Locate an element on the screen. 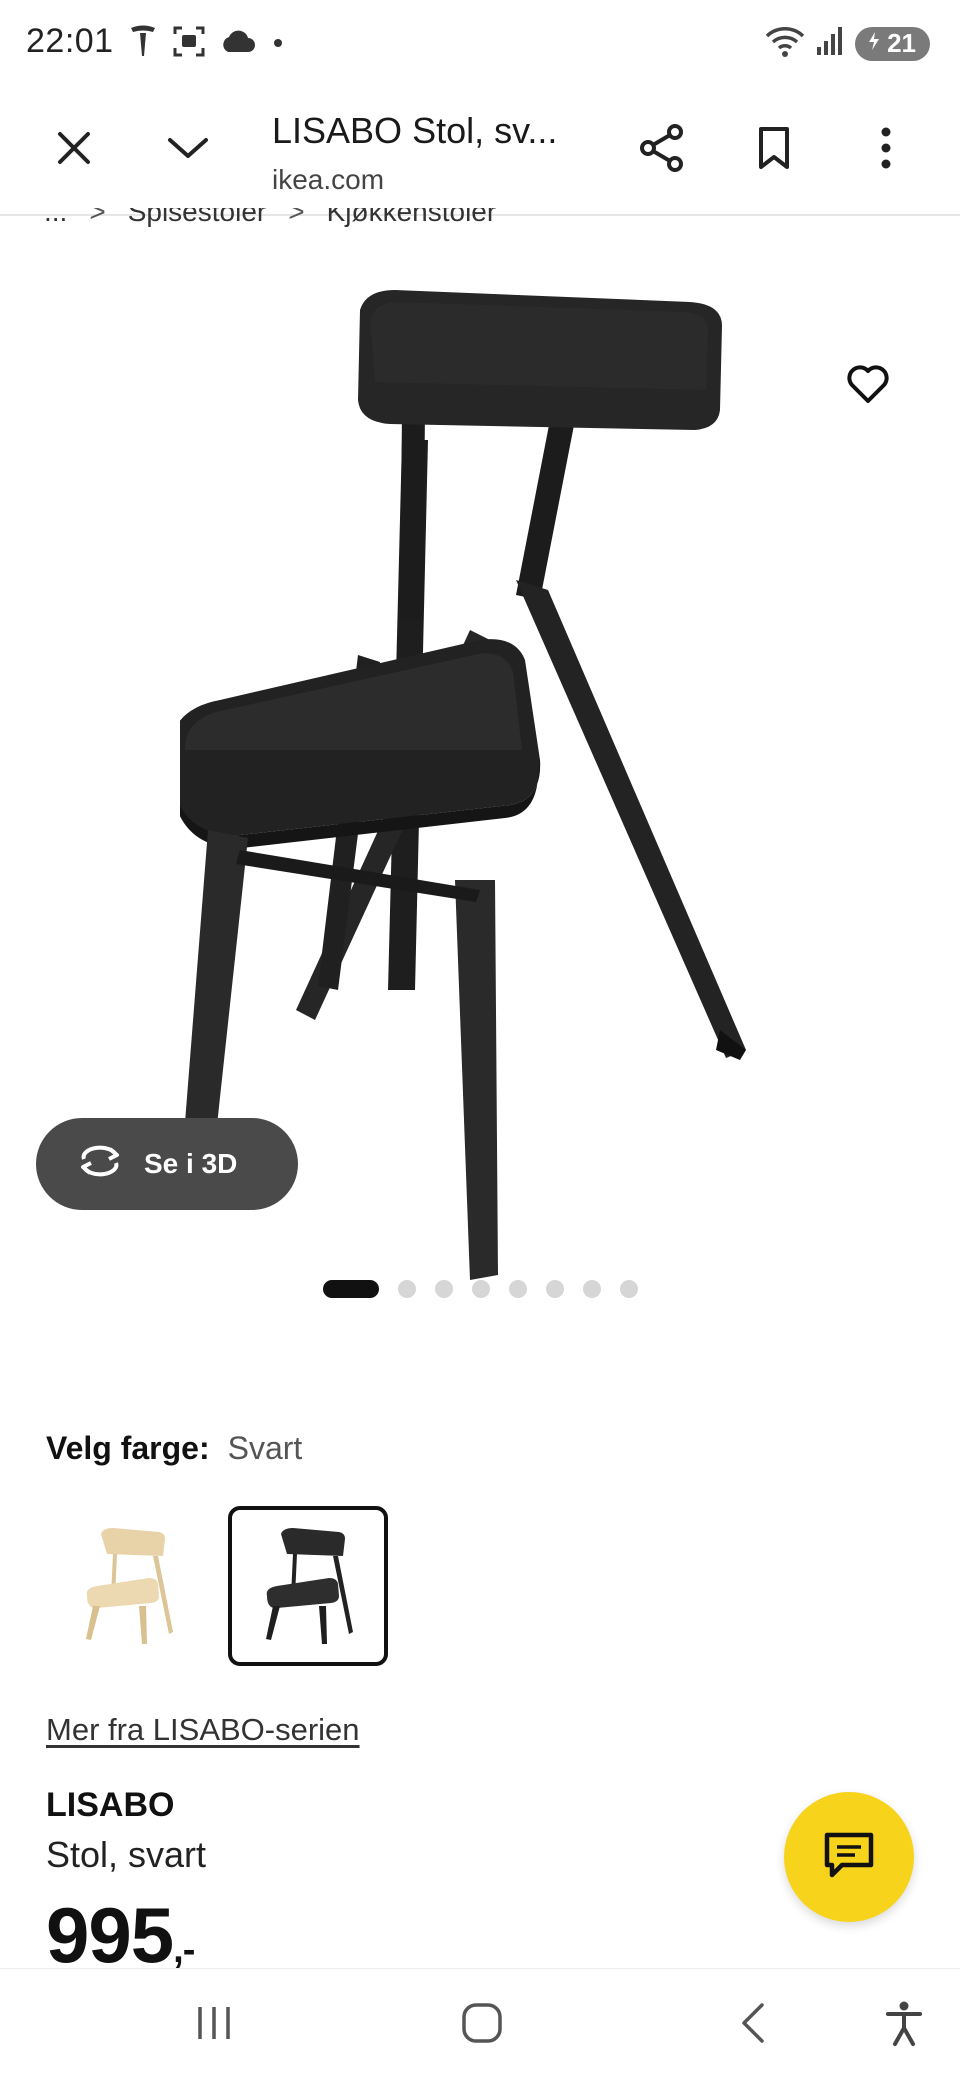  pagination-dot-active is located at coordinates (350, 1289).